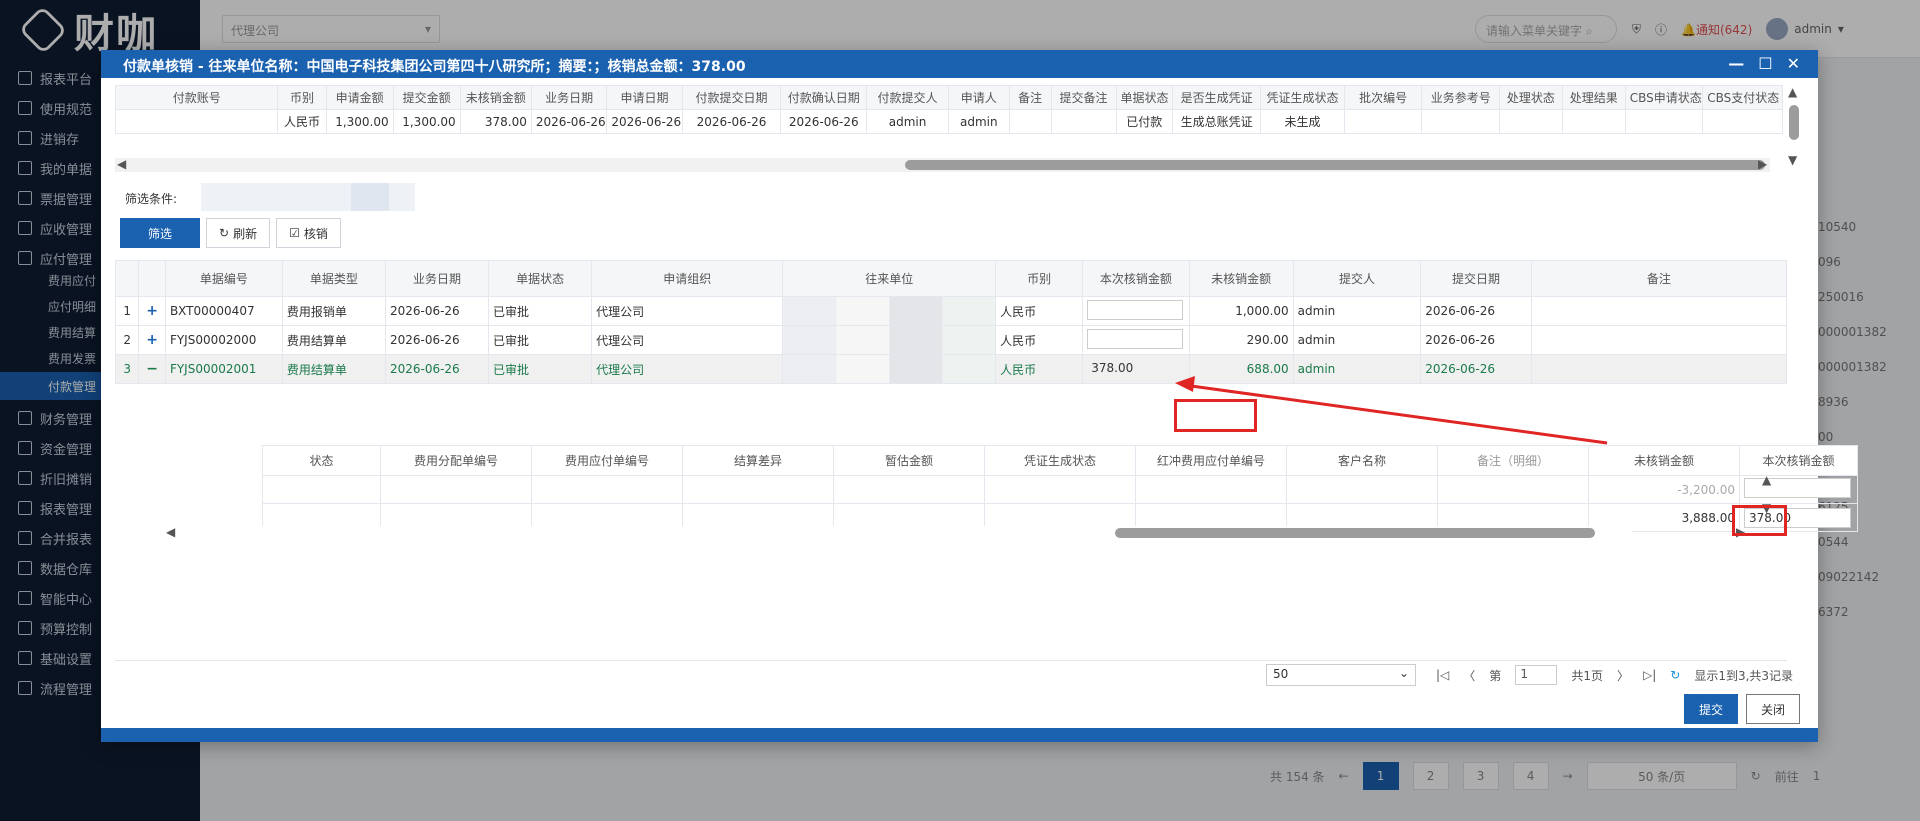  Describe the element at coordinates (951, 660) in the screenshot. I see `dialog-bottom-divider` at that location.